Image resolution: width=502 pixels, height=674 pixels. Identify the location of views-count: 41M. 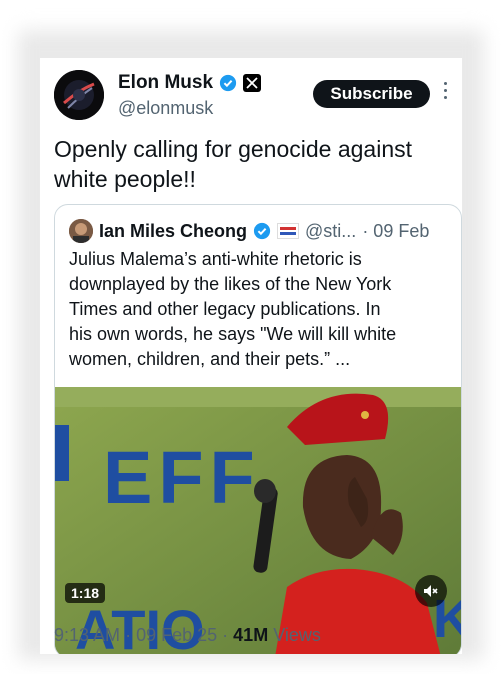
(251, 635).